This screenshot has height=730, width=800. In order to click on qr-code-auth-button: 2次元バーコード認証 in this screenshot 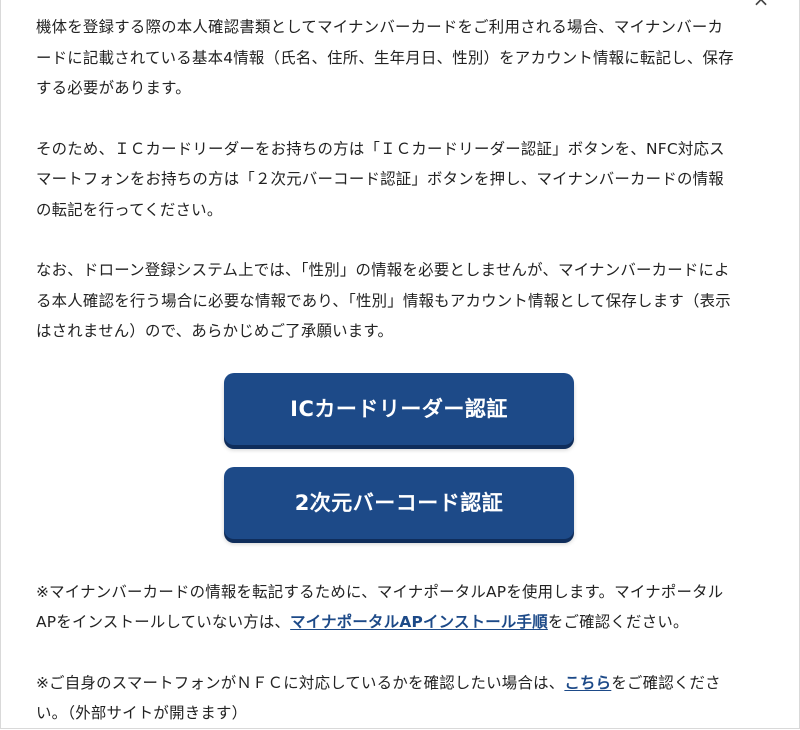, I will do `click(399, 502)`.